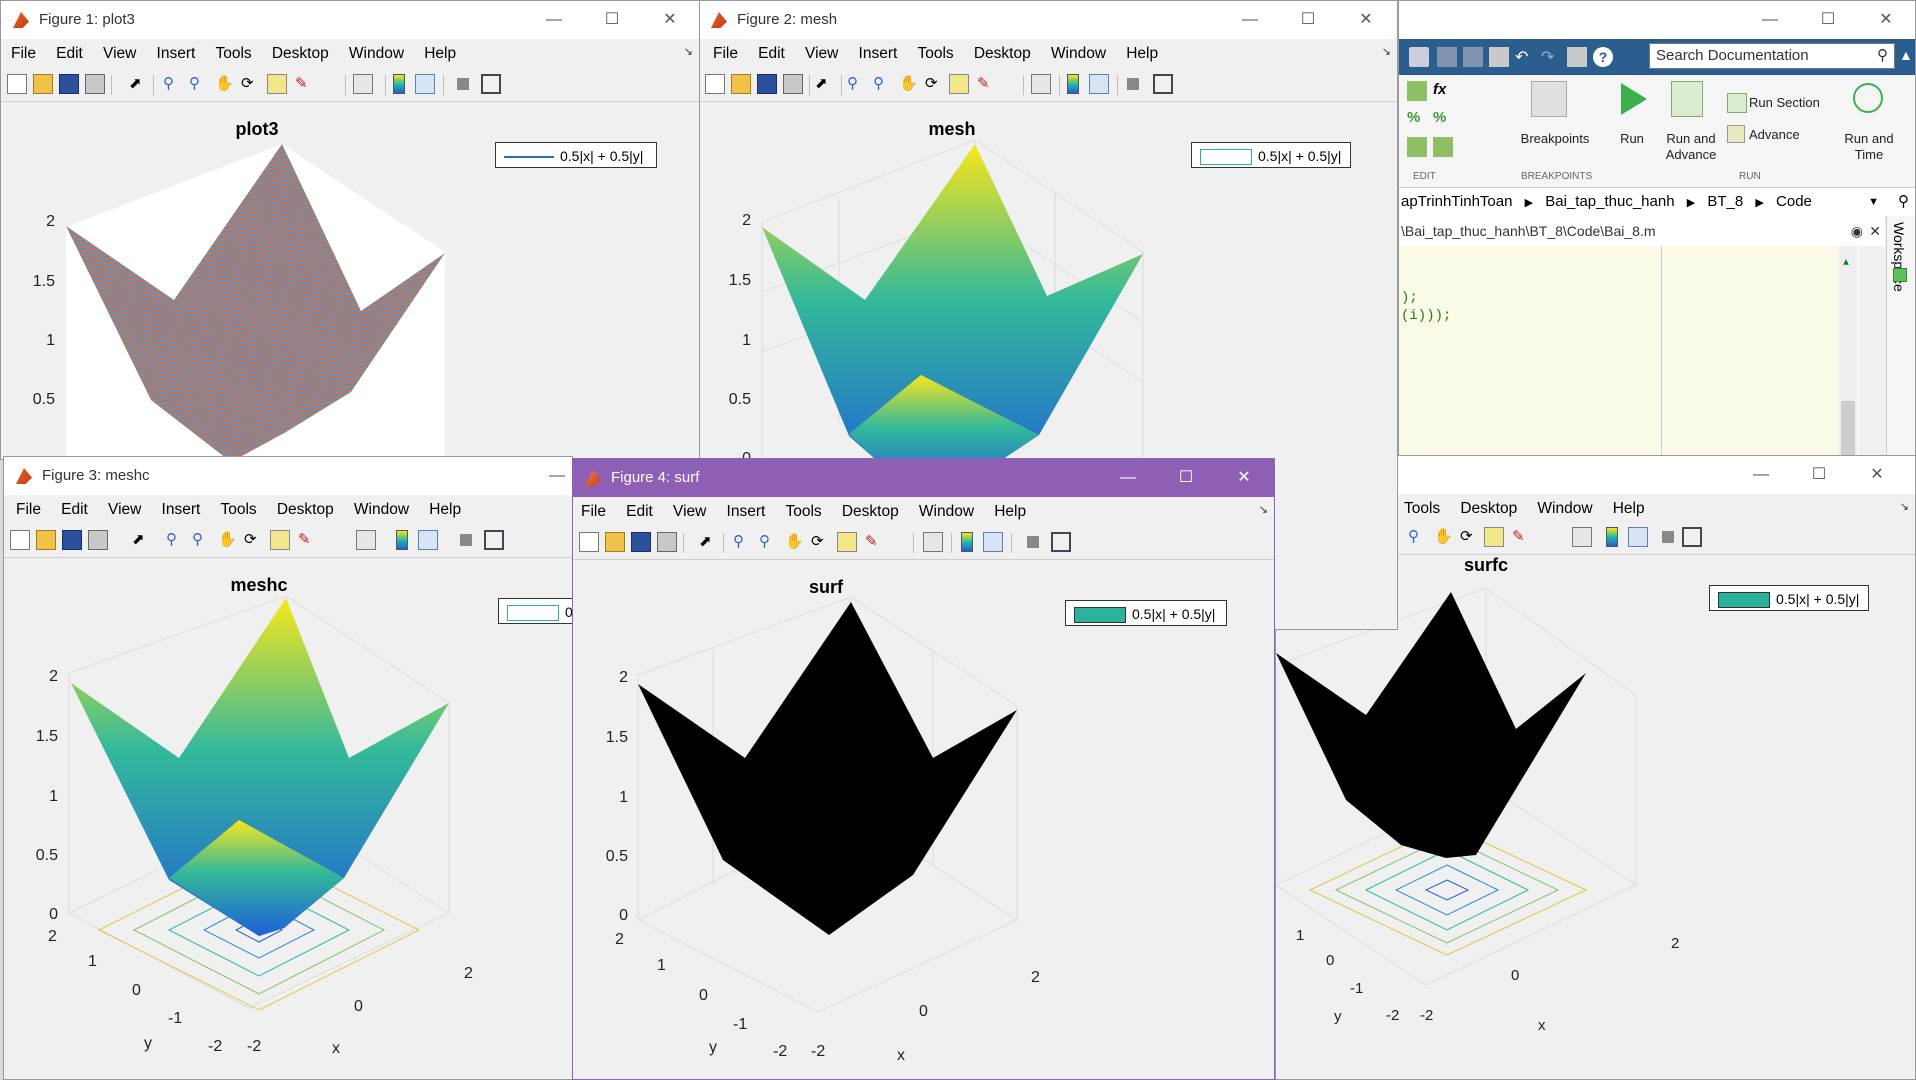 The height and width of the screenshot is (1080, 1916). What do you see at coordinates (1875, 231) in the screenshot?
I see `close-icon: ✕` at bounding box center [1875, 231].